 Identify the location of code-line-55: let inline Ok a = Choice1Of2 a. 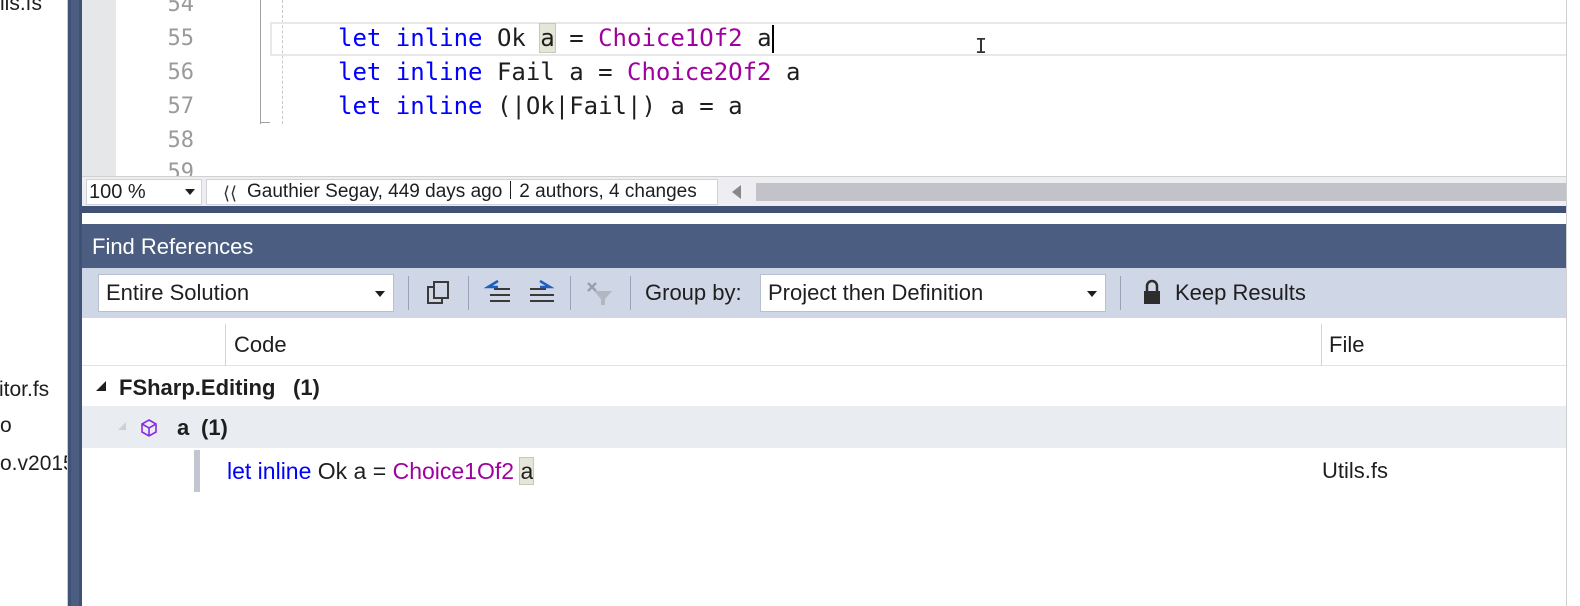
(556, 38).